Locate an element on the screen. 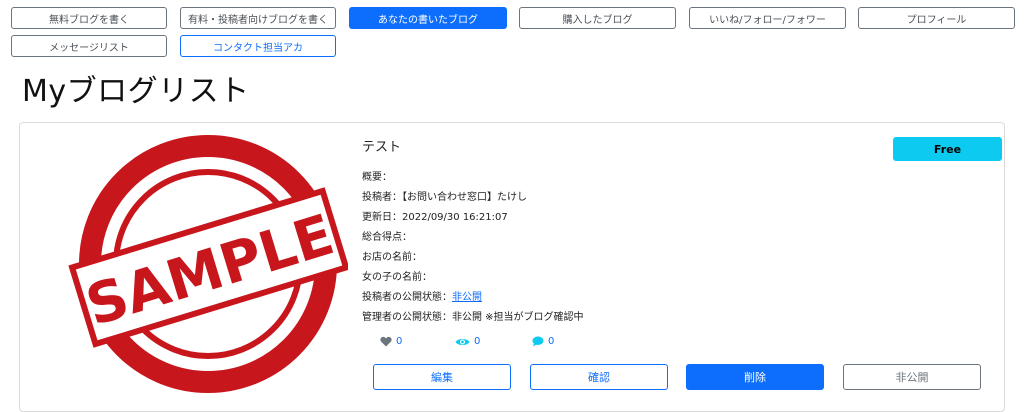  nav-my-blogs-button: あなたの書いたブログ is located at coordinates (428, 18).